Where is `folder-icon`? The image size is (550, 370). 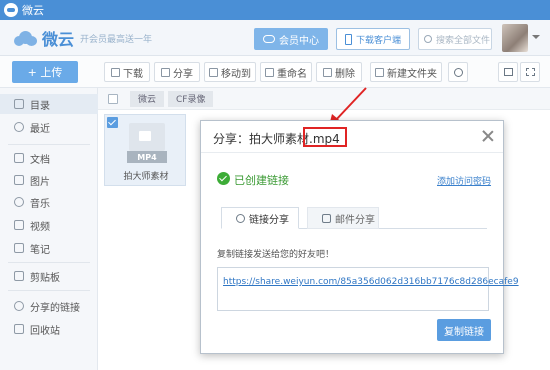 folder-icon is located at coordinates (379, 72).